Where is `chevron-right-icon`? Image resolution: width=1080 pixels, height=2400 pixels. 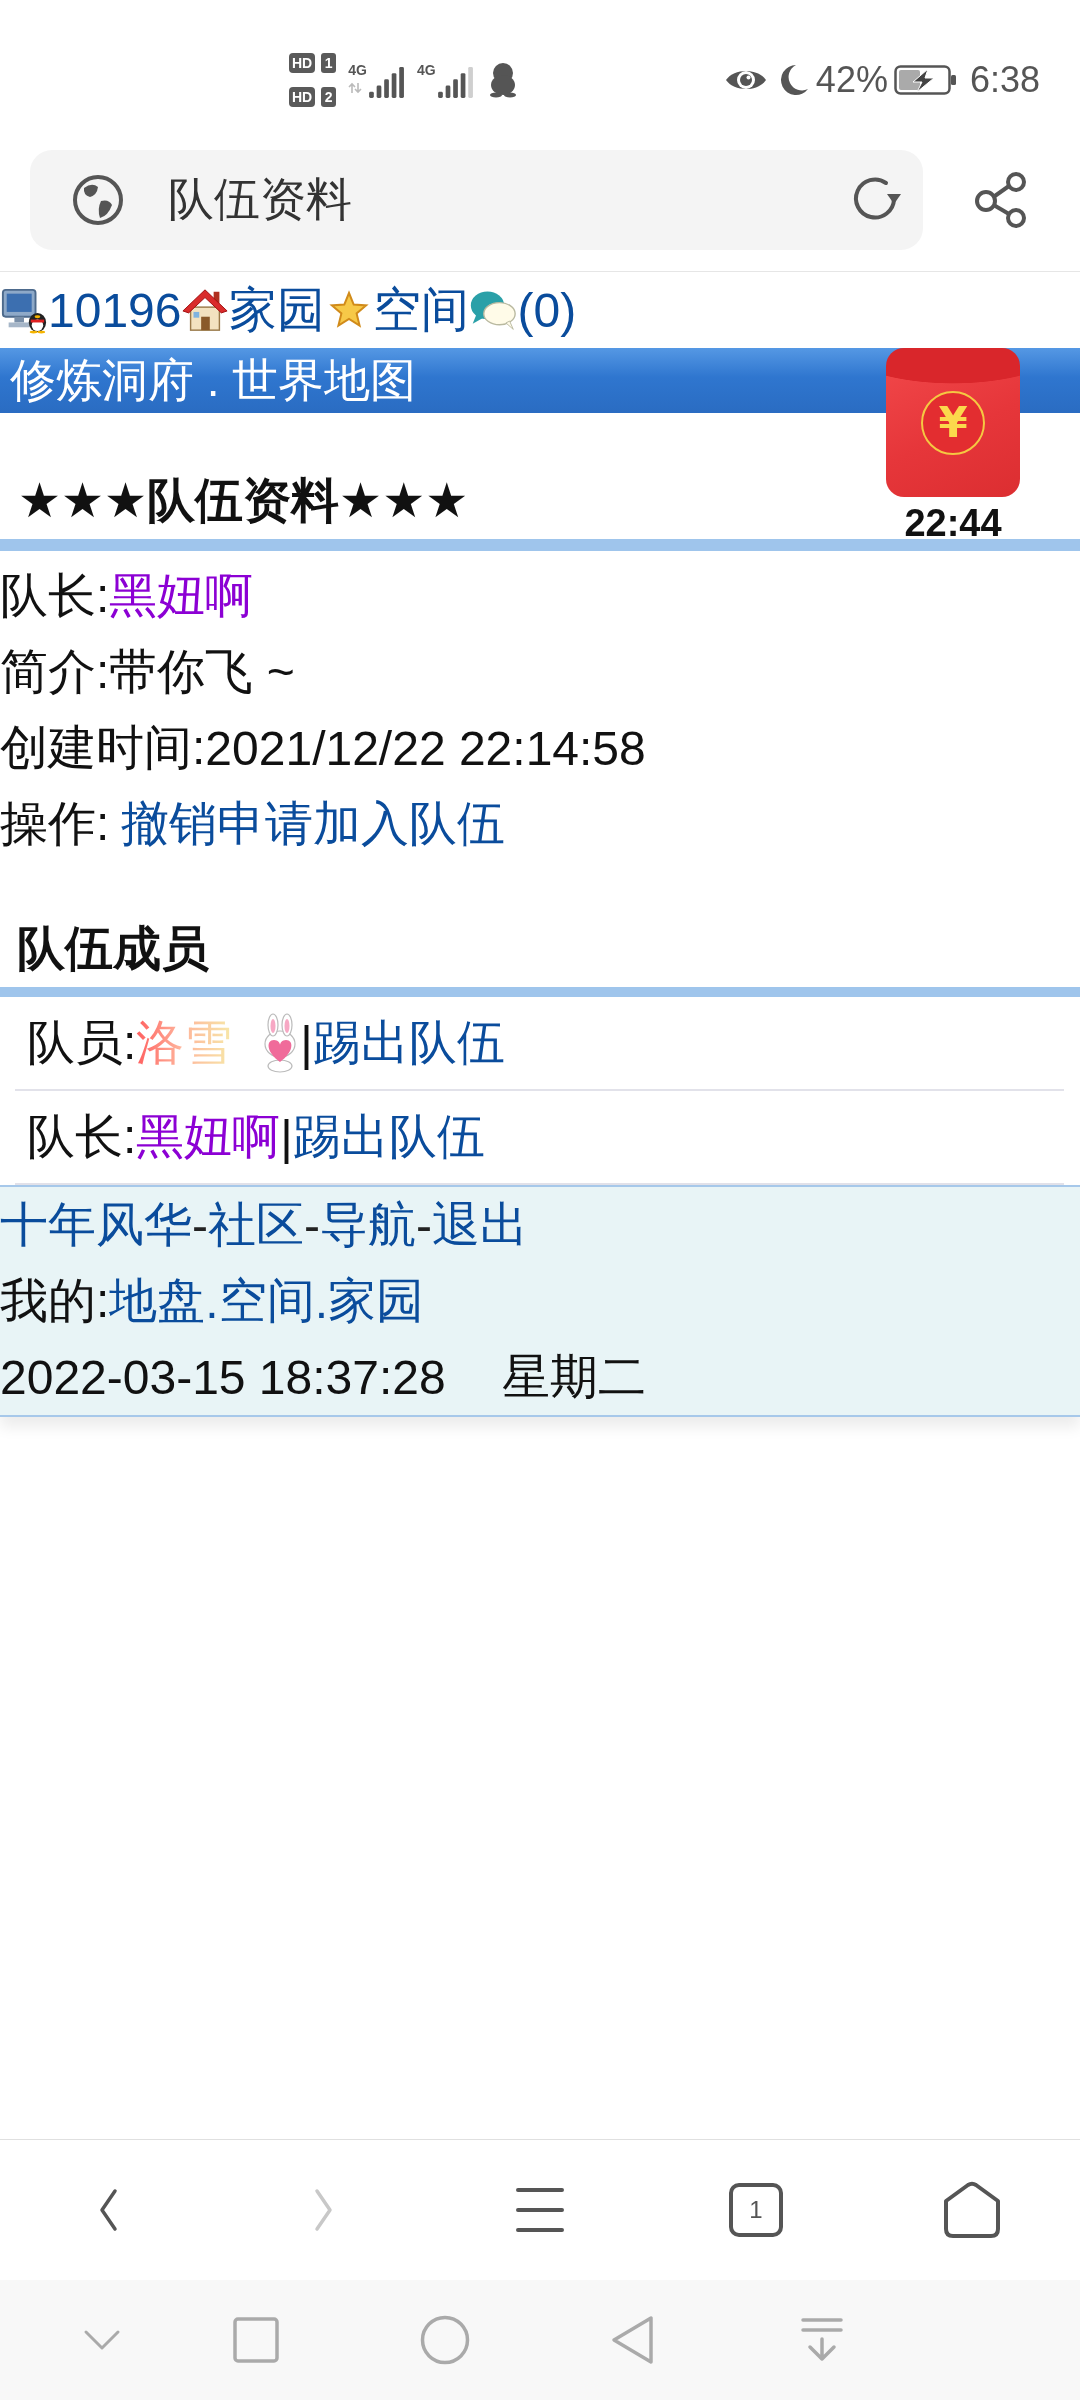 chevron-right-icon is located at coordinates (324, 2210).